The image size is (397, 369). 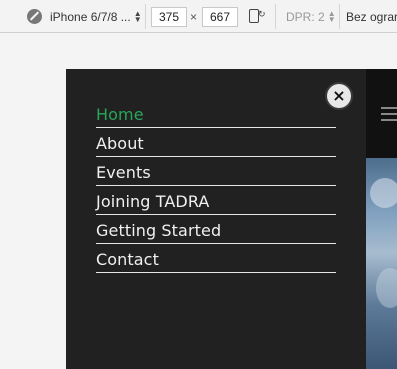 What do you see at coordinates (216, 200) in the screenshot?
I see `menu-item-joining-tadra: Joining TADRA` at bounding box center [216, 200].